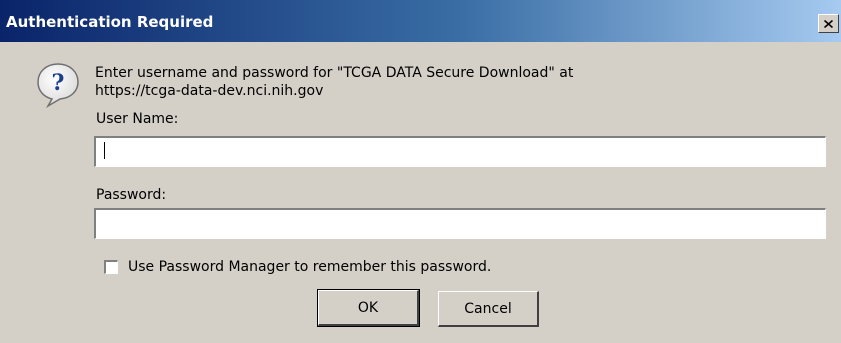 This screenshot has width=841, height=343. I want to click on close-button, so click(828, 23).